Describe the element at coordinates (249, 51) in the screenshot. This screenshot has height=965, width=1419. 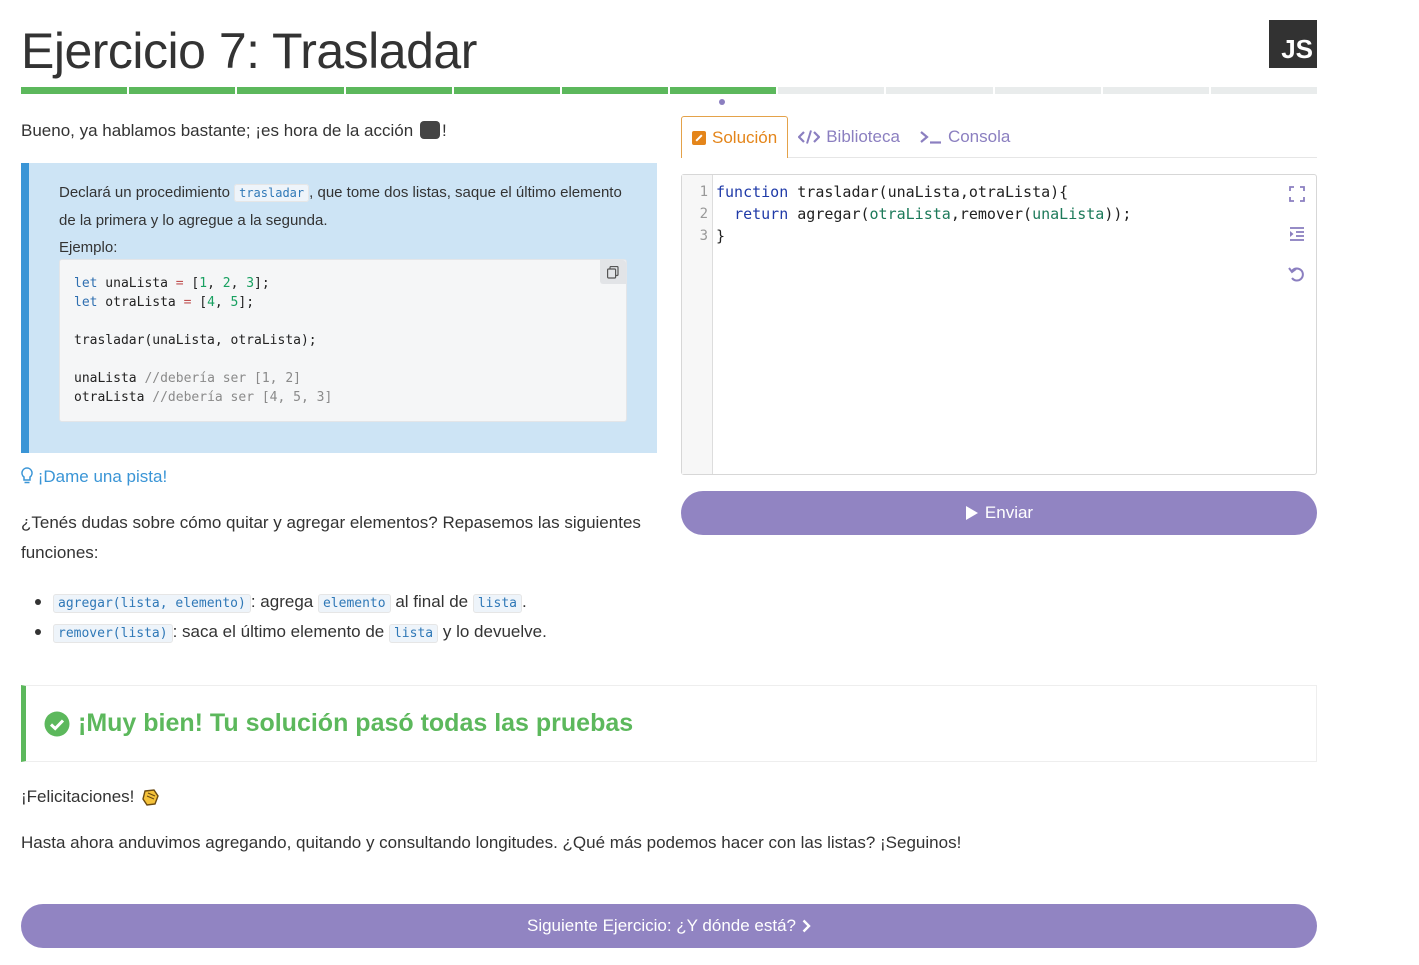
I see `page-title: Ejercicio 7: Trasladar` at that location.